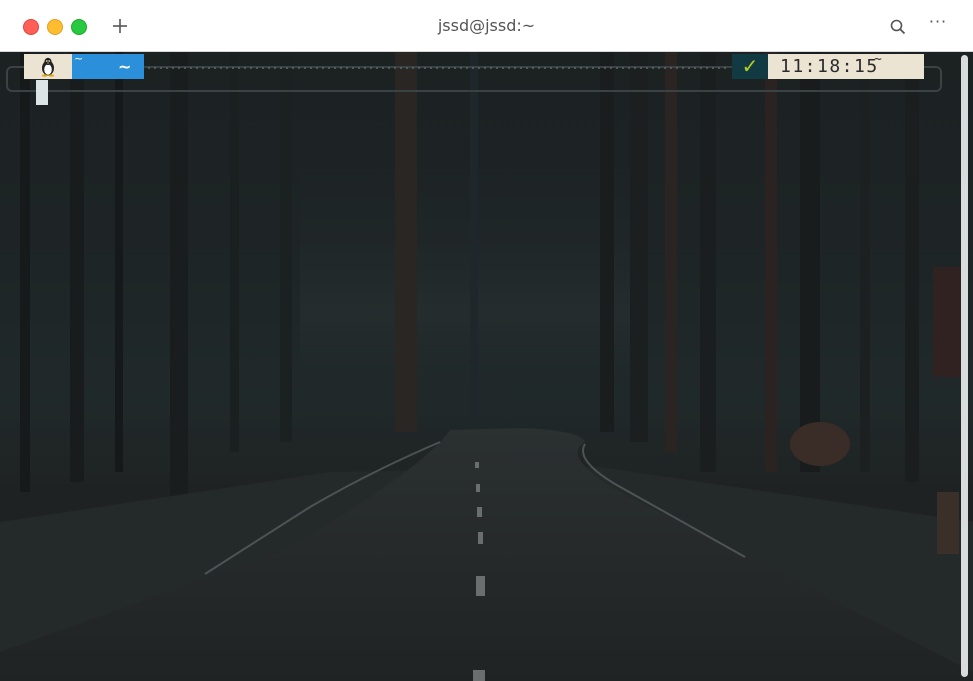 This screenshot has height=681, width=973. What do you see at coordinates (898, 27) in the screenshot?
I see `search-icon` at bounding box center [898, 27].